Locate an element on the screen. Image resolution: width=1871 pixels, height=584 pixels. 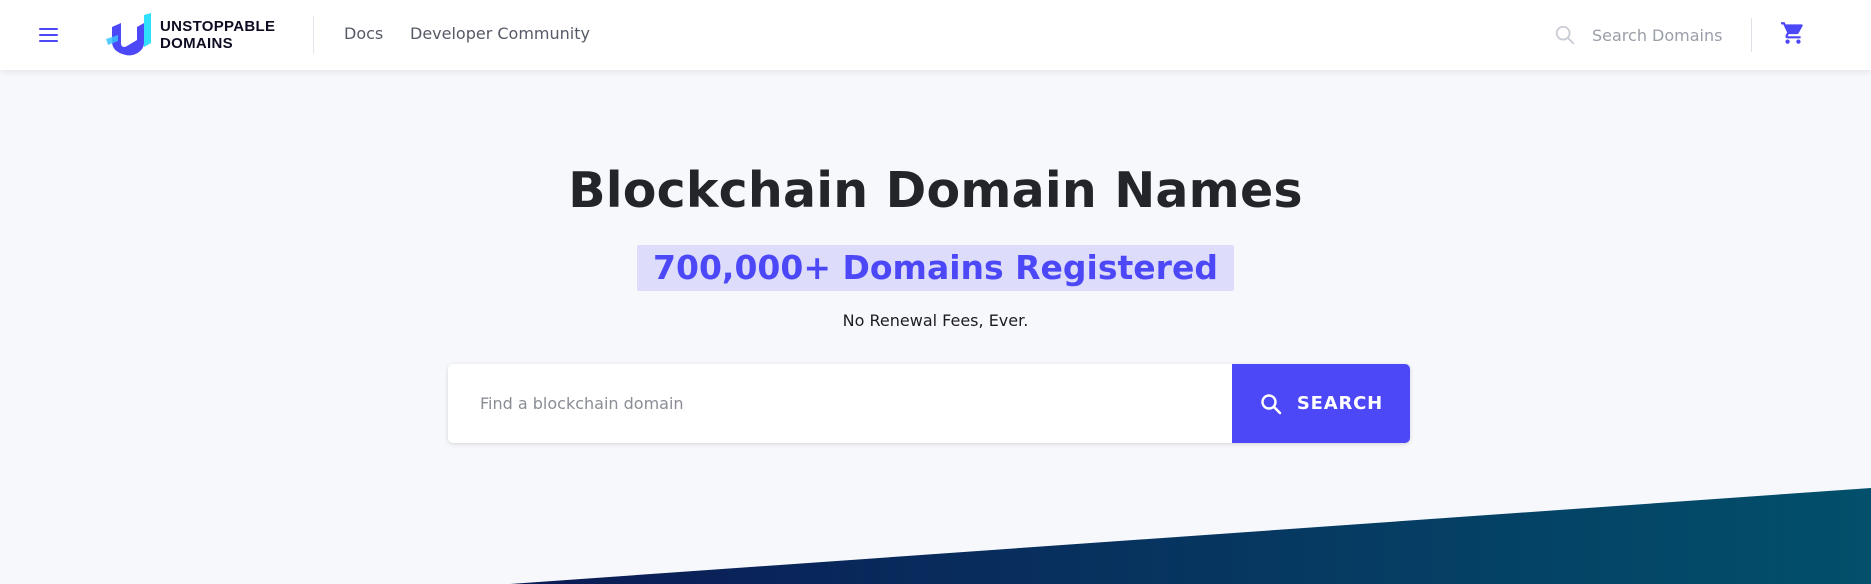
cart-icon is located at coordinates (1794, 34).